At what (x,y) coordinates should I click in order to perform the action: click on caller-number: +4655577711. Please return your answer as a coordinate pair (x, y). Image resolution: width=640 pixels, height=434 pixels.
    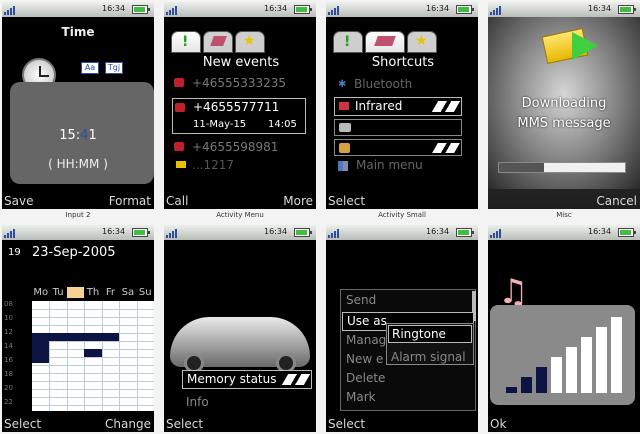
    Looking at the image, I should click on (236, 107).